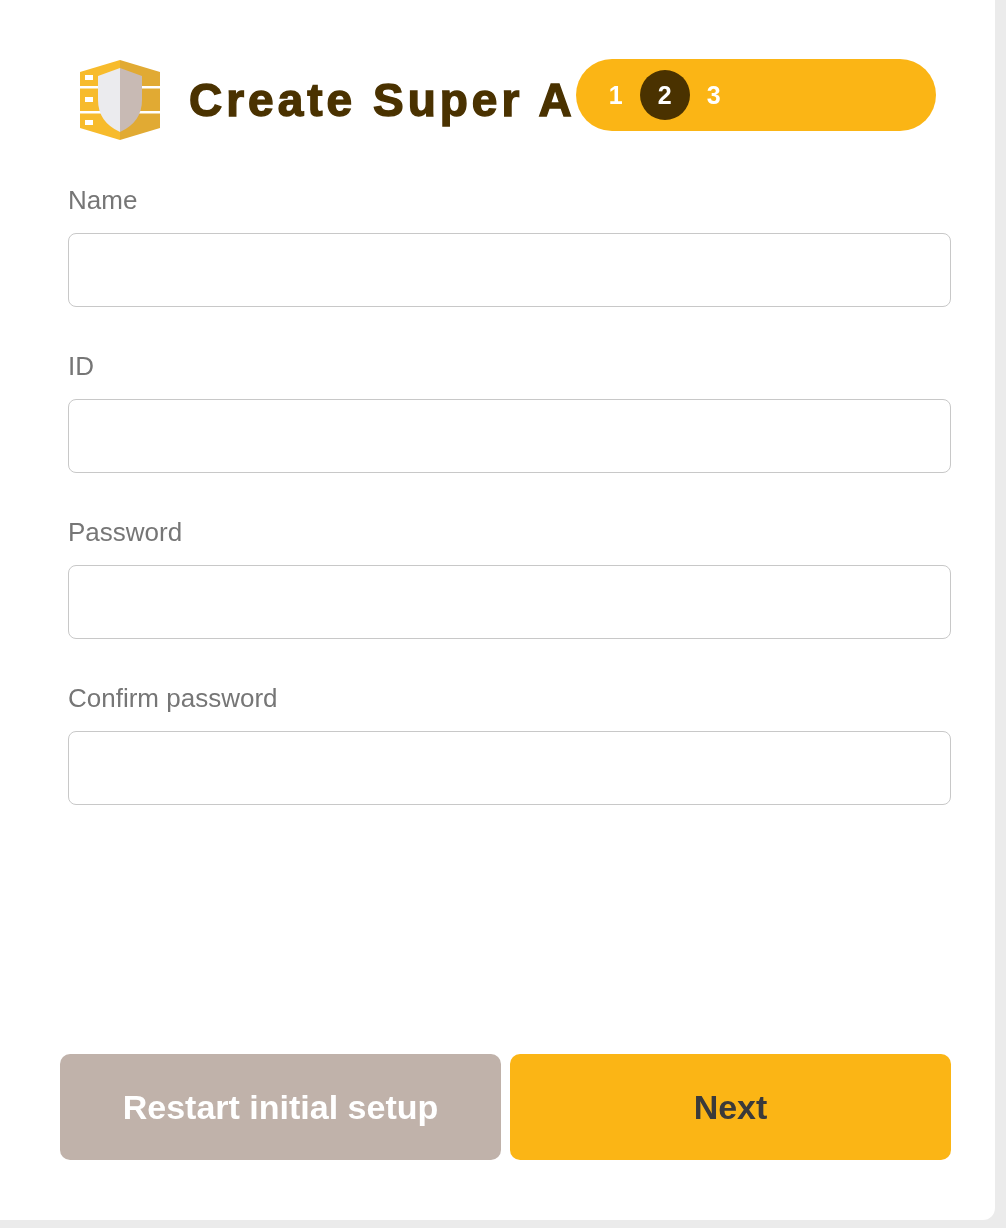 This screenshot has width=1006, height=1228. Describe the element at coordinates (615, 95) in the screenshot. I see `step-number: 1` at that location.